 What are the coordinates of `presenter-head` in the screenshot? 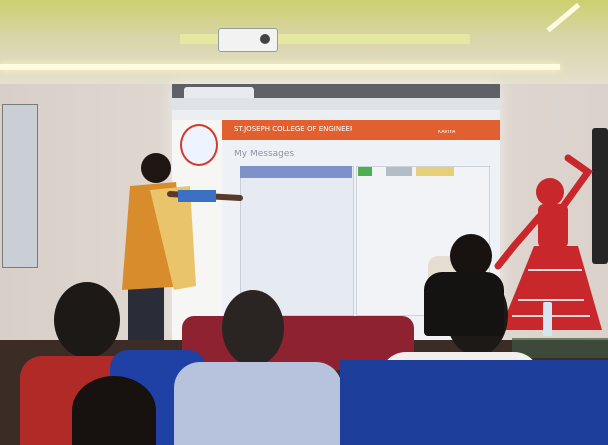 It's located at (156, 168).